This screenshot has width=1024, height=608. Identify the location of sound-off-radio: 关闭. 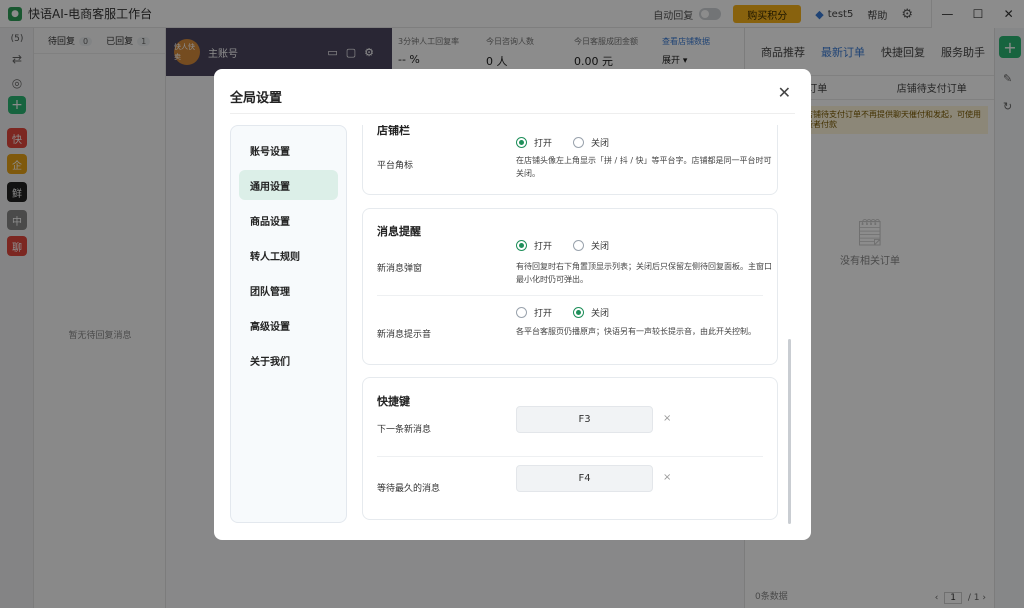
(591, 312).